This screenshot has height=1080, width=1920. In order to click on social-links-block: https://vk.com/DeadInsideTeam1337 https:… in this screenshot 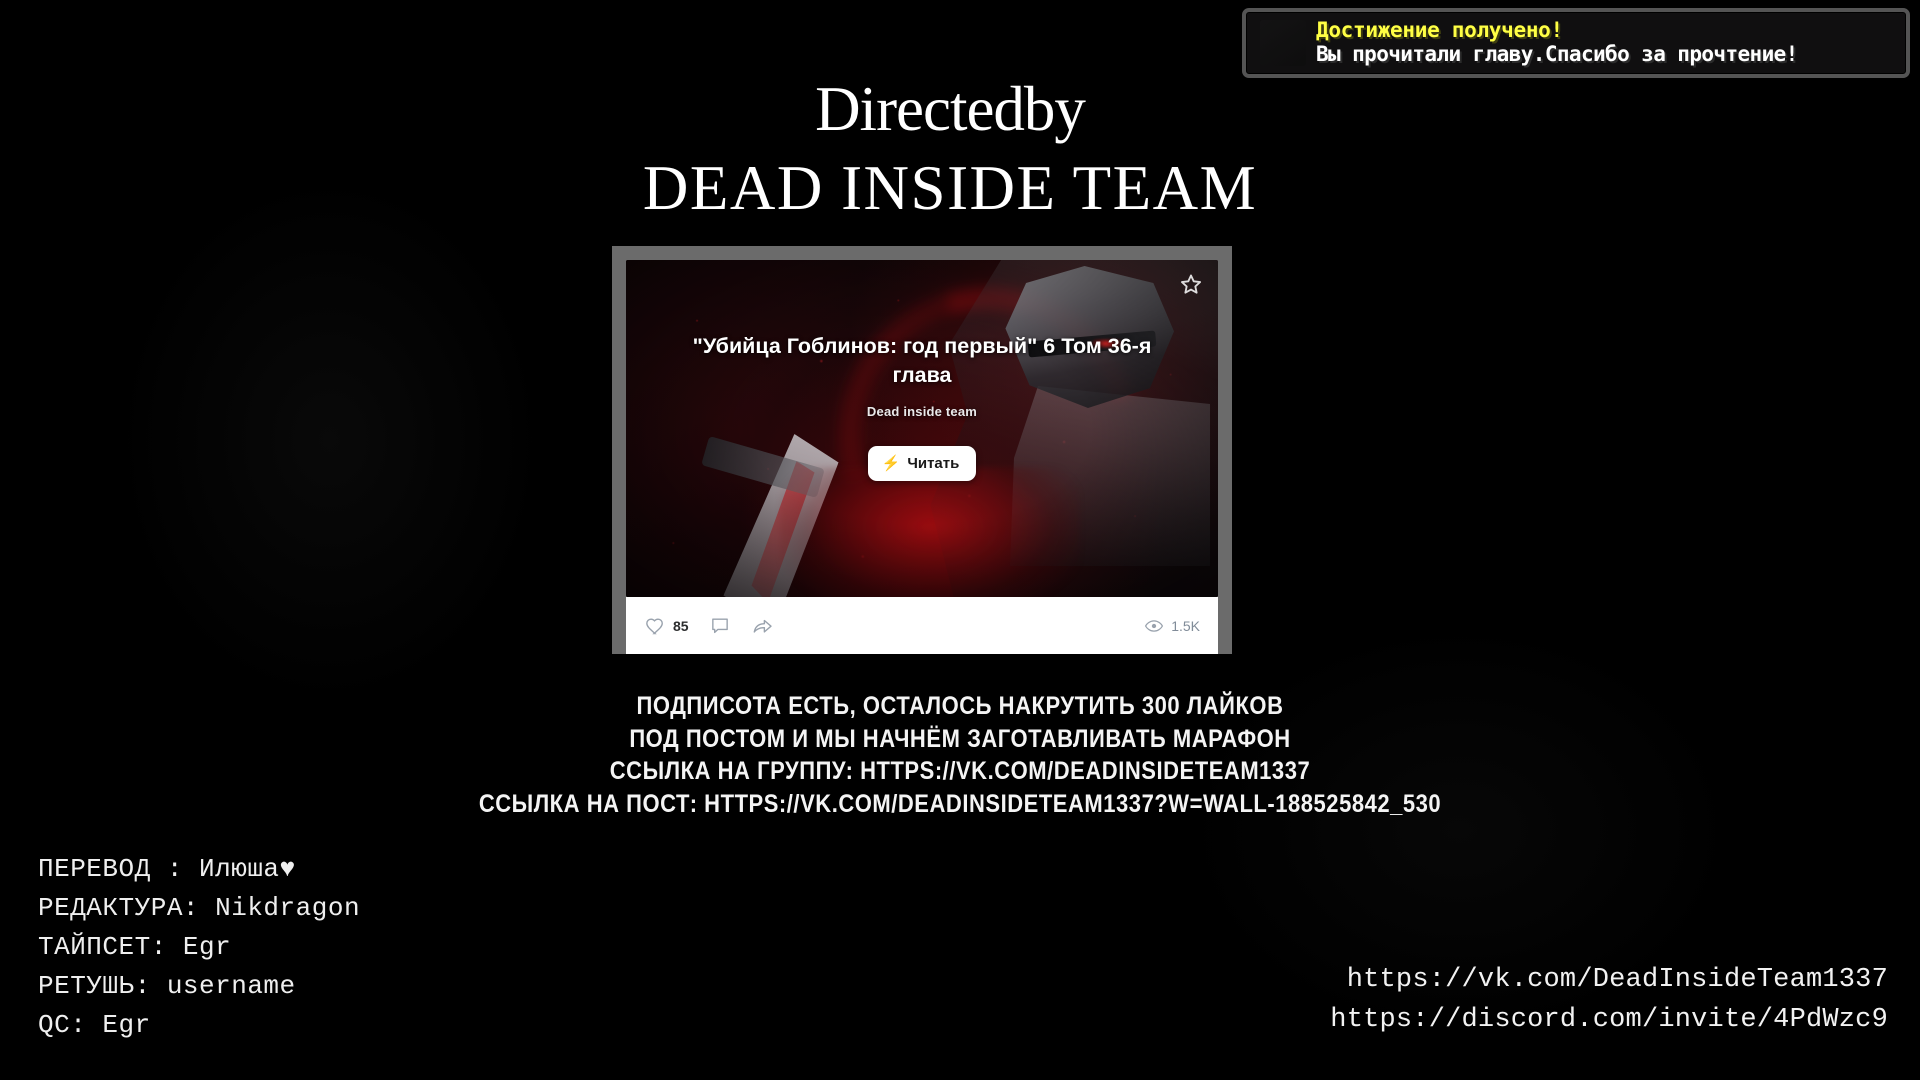, I will do `click(1609, 1000)`.